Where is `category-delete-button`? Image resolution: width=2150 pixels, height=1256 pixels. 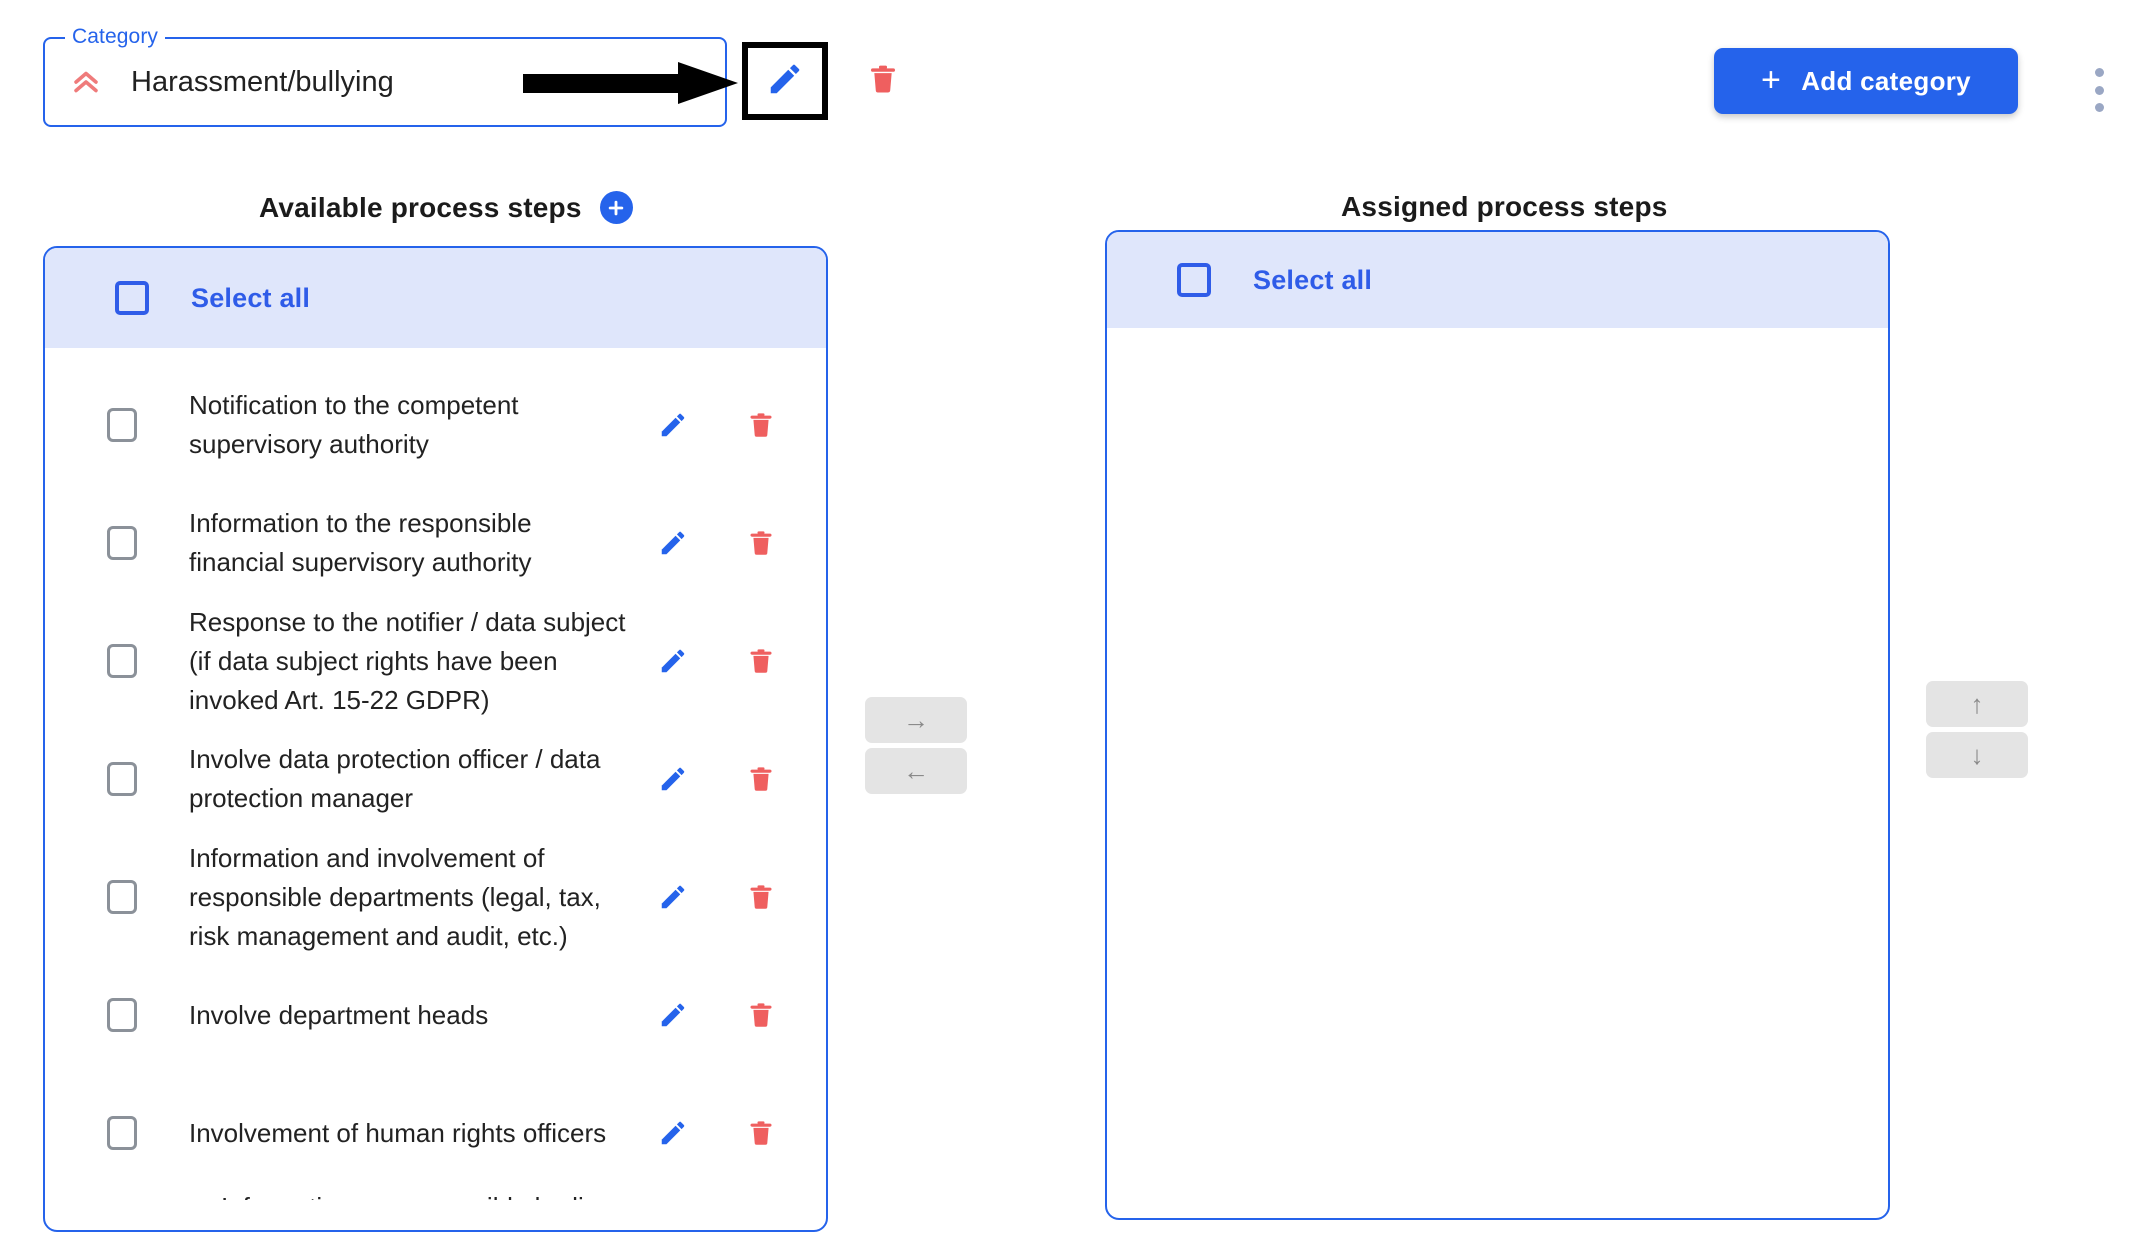 category-delete-button is located at coordinates (883, 81).